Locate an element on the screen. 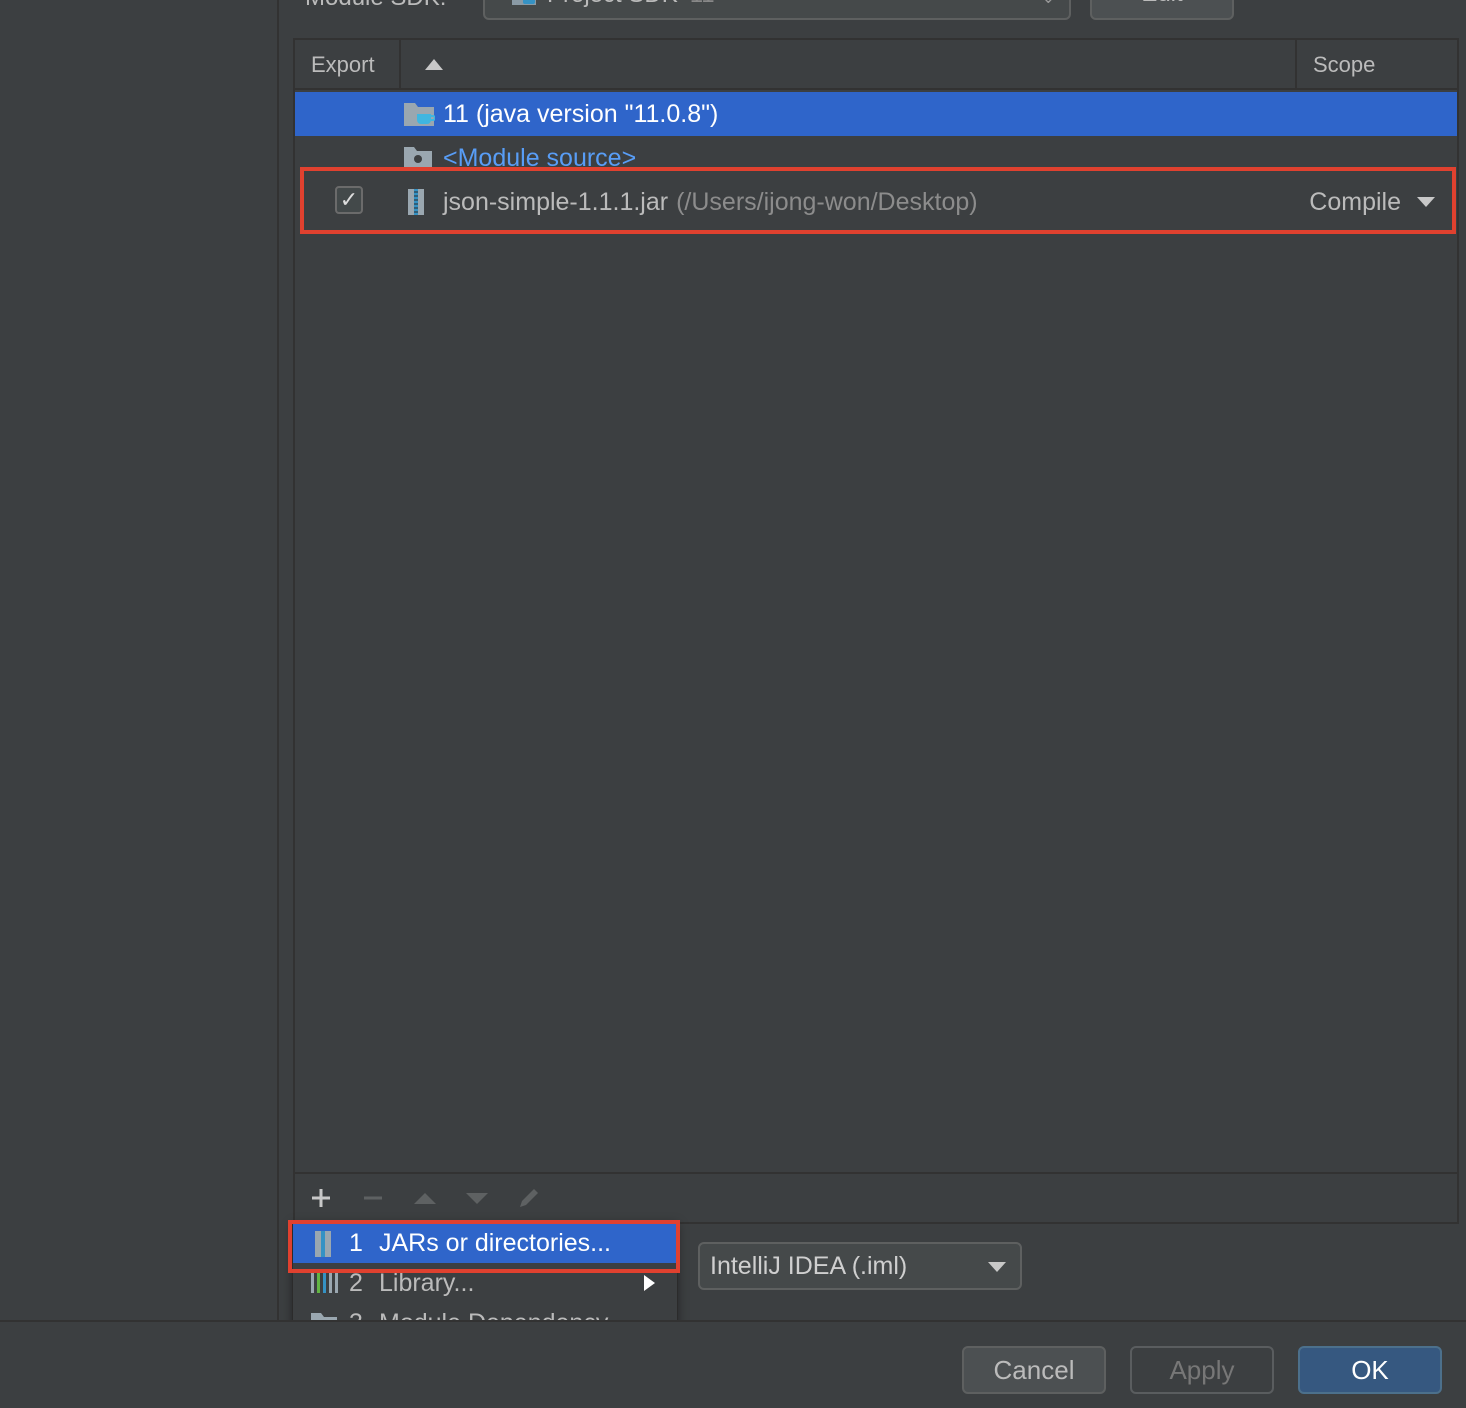  scope-dropdown: Compile is located at coordinates (1372, 202).